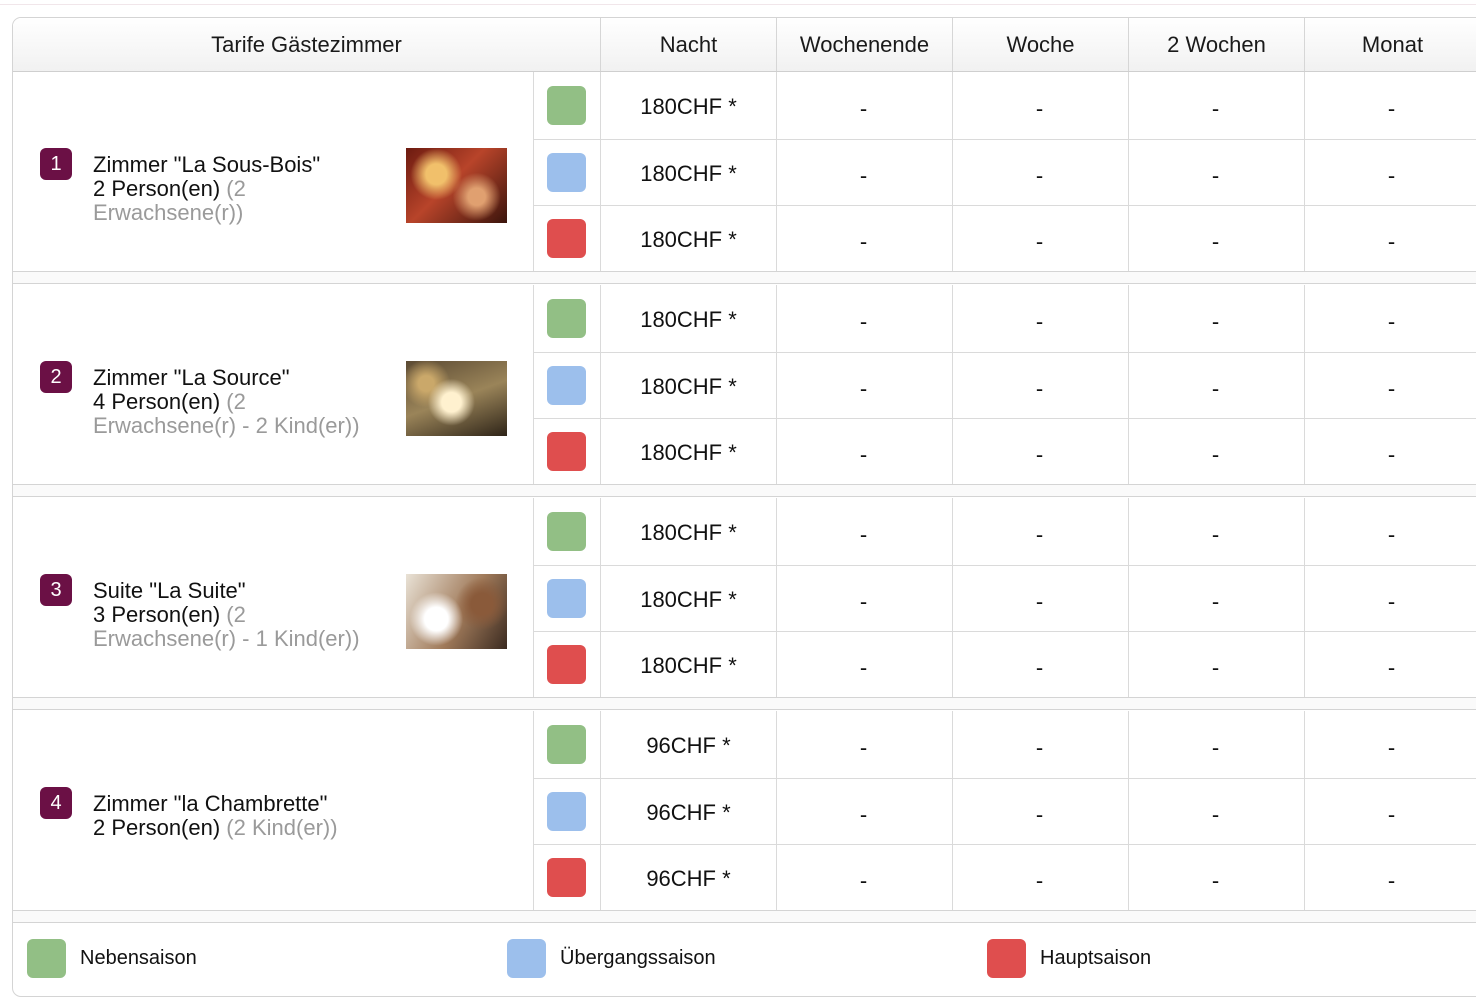 The width and height of the screenshot is (1476, 997). I want to click on room-number-badge: 4, so click(56, 803).